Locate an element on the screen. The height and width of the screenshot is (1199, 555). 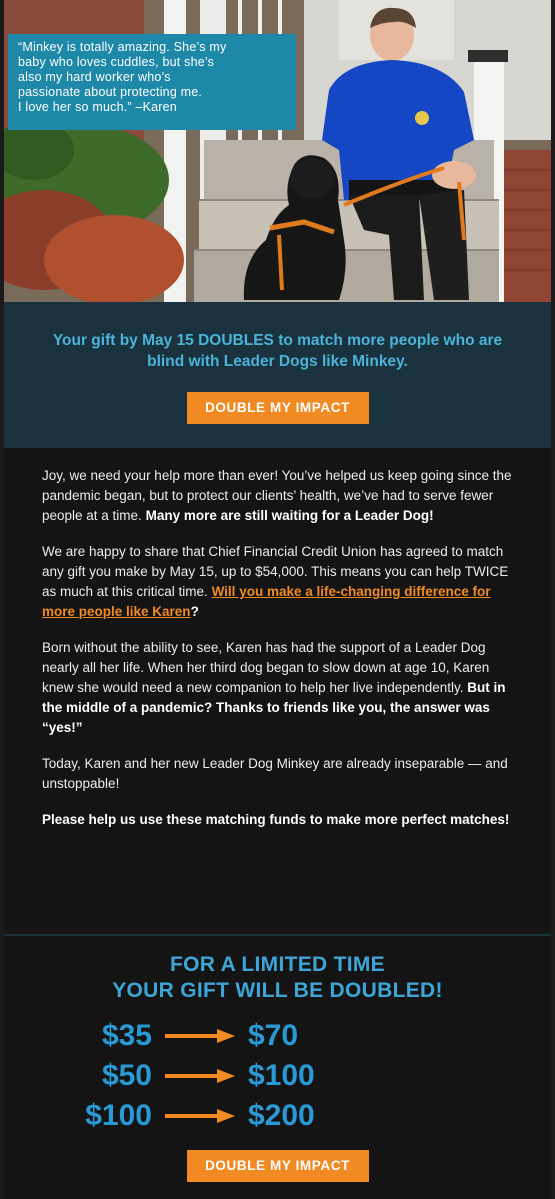
match-row: $50 $100 is located at coordinates (277, 1076).